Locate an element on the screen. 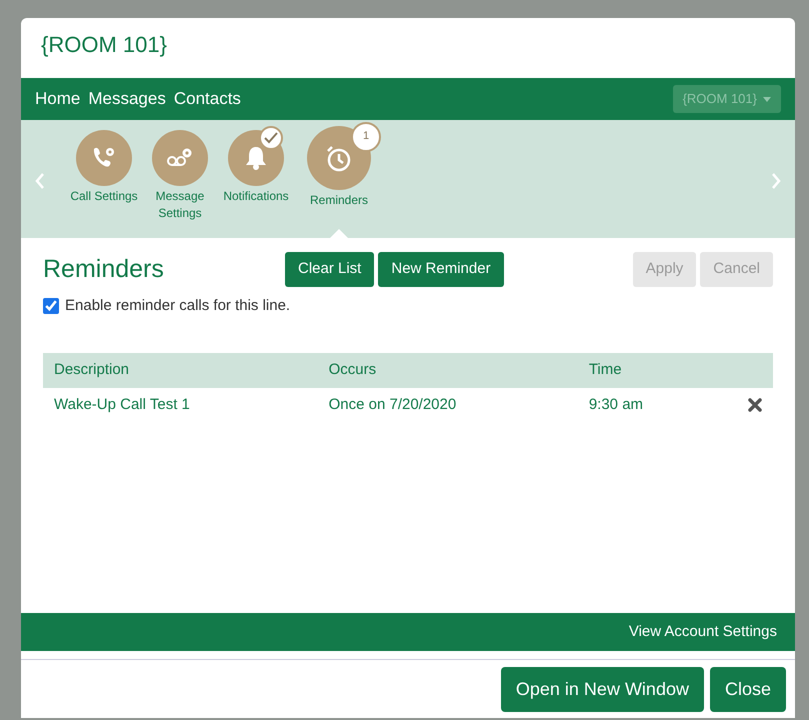 Image resolution: width=809 pixels, height=720 pixels. bell-icon is located at coordinates (256, 158).